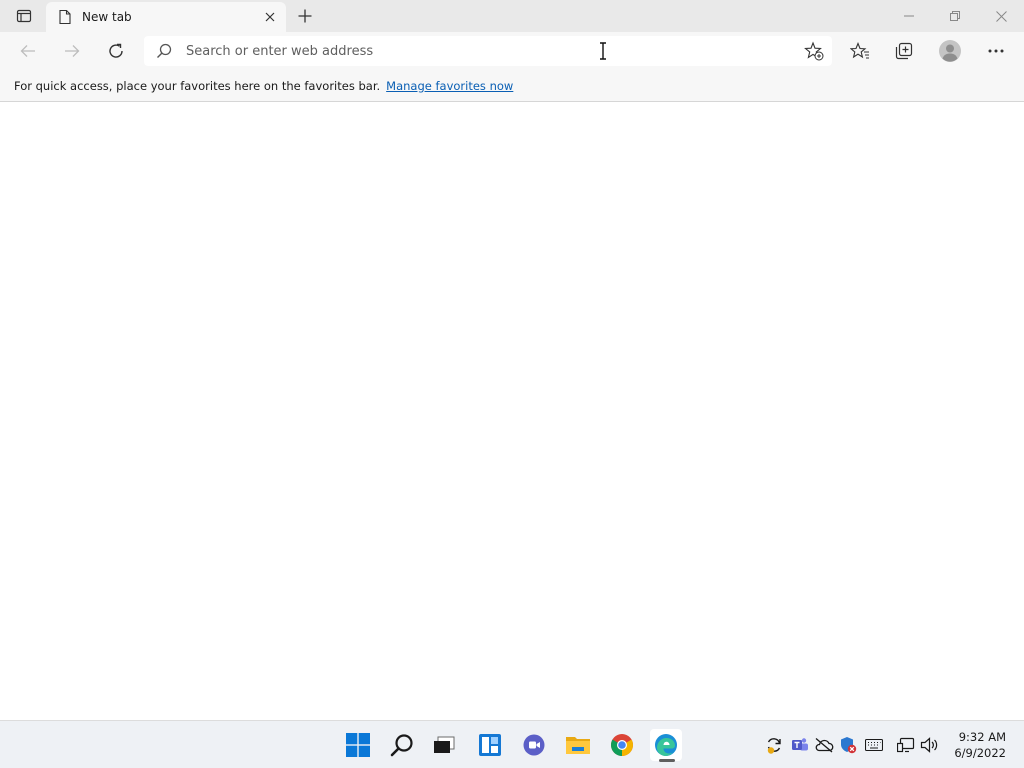  I want to click on teams-chat-button, so click(534, 745).